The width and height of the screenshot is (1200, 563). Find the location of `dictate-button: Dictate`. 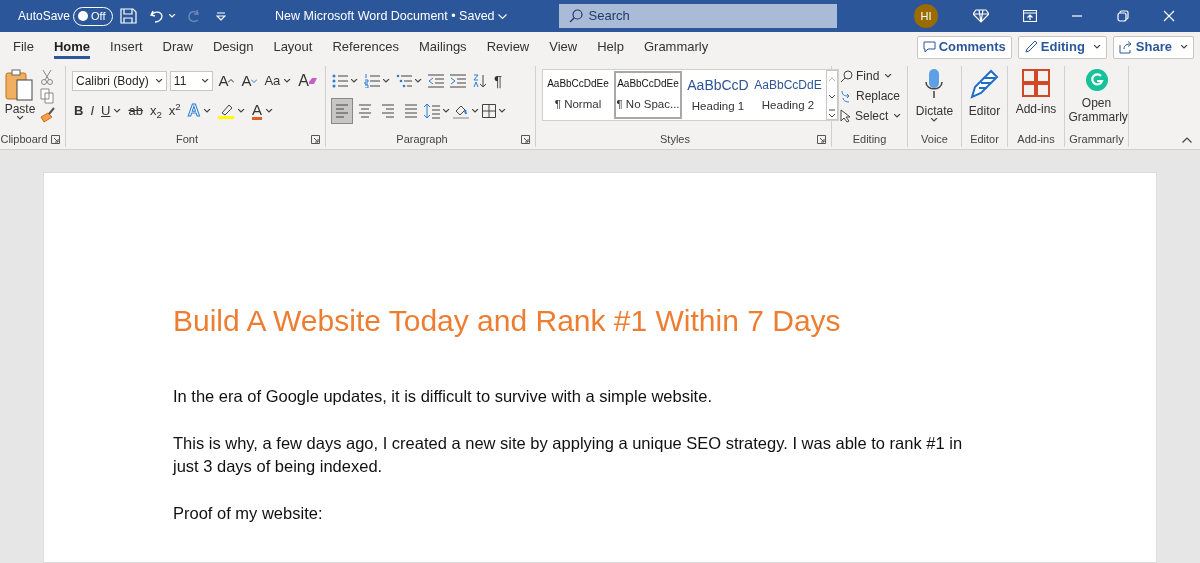

dictate-button: Dictate is located at coordinates (934, 99).